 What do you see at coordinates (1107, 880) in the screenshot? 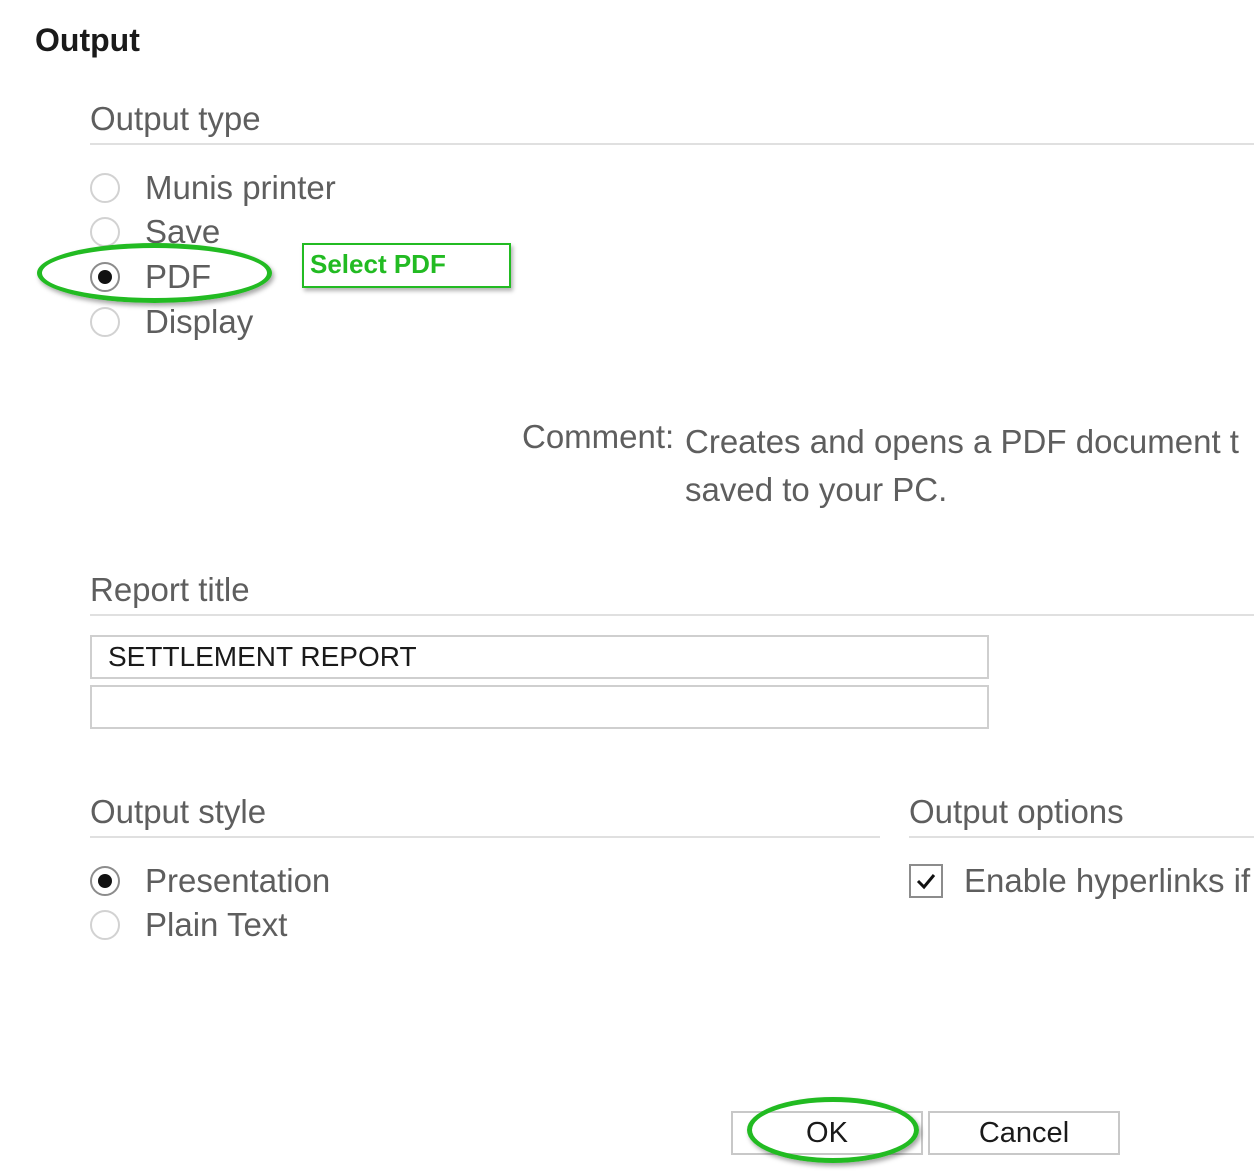
I see `enable-hyperlinks-label: Enable hyperlinks if` at bounding box center [1107, 880].